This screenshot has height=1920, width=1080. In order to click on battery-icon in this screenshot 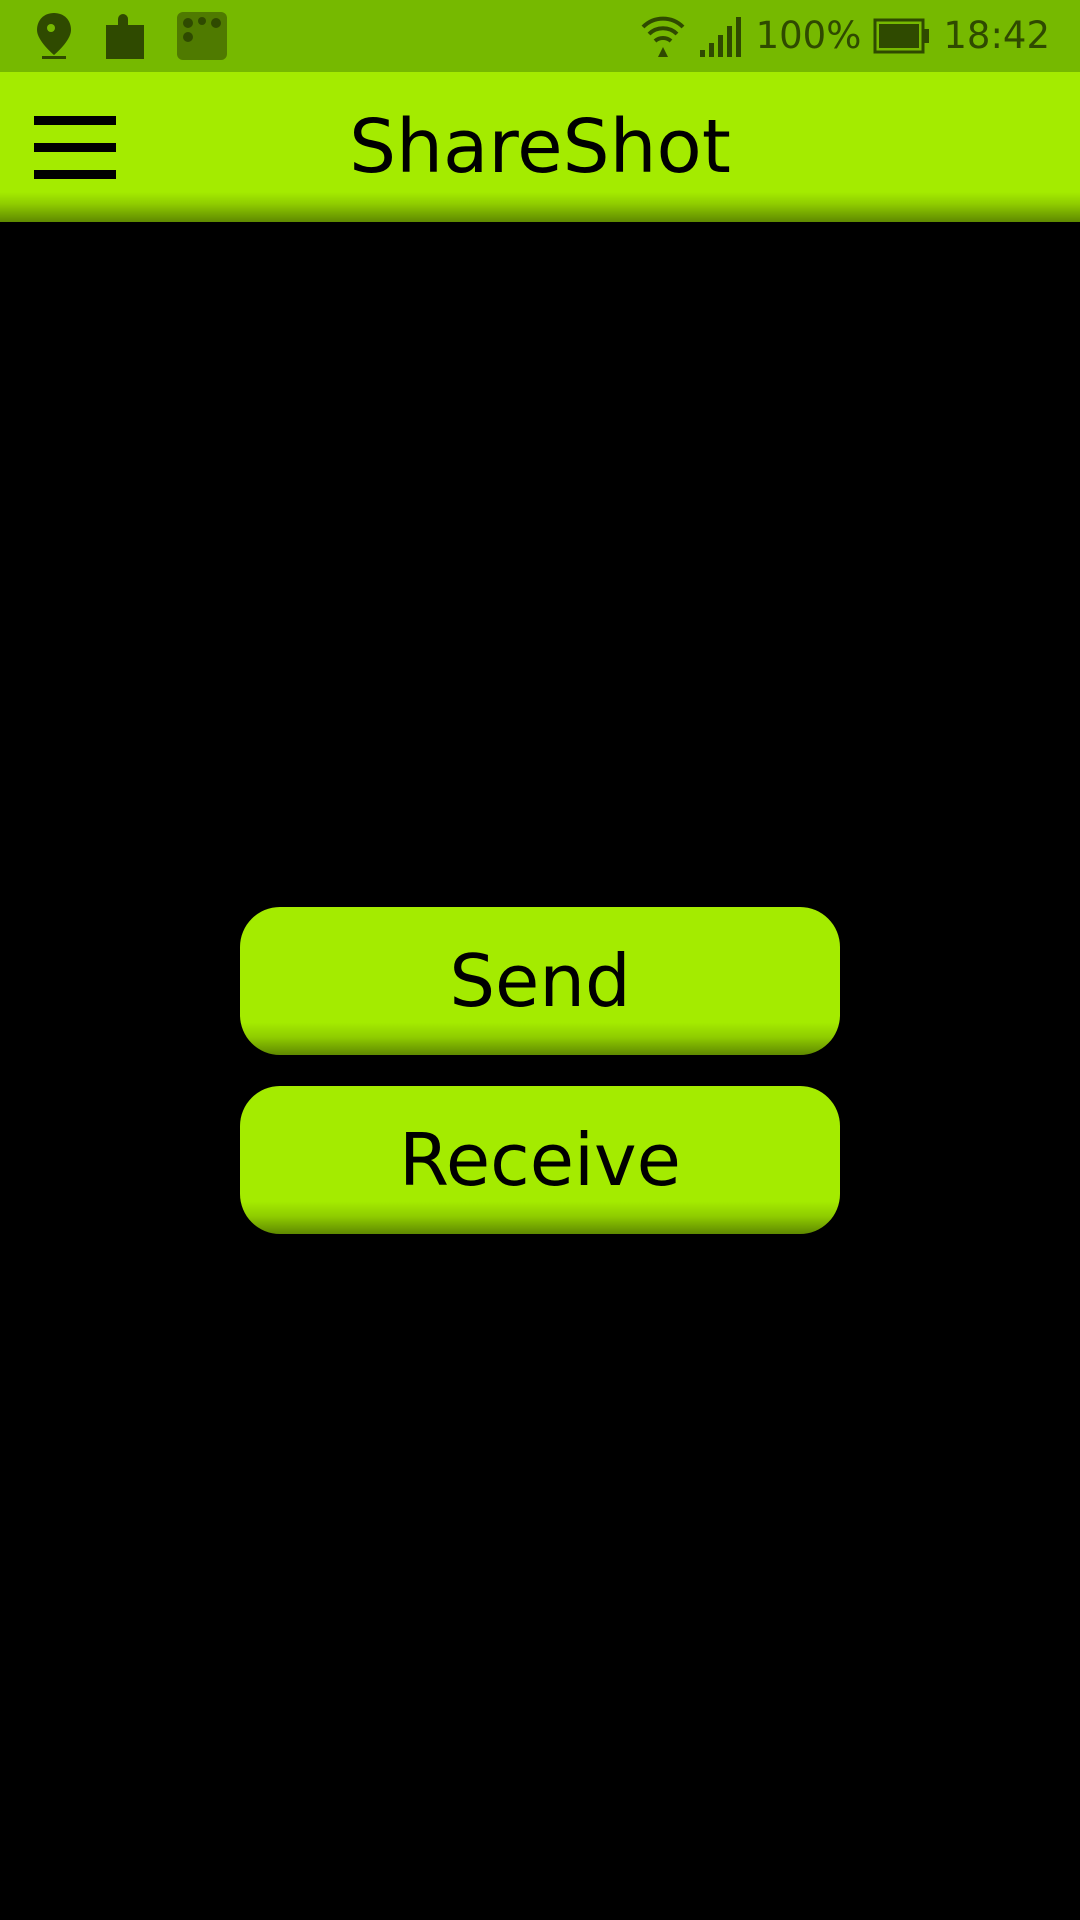, I will do `click(902, 36)`.